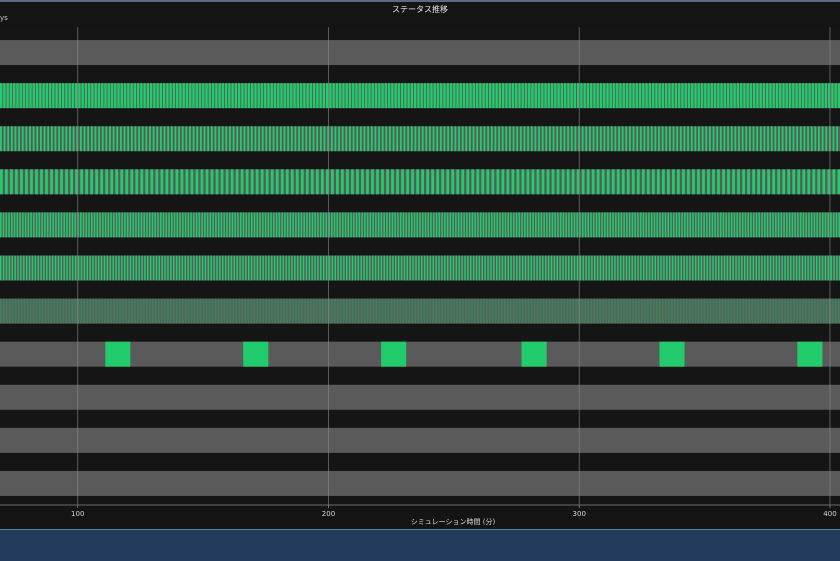 The image size is (840, 561). Describe the element at coordinates (671, 354) in the screenshot. I see `row-8-active-block` at that location.